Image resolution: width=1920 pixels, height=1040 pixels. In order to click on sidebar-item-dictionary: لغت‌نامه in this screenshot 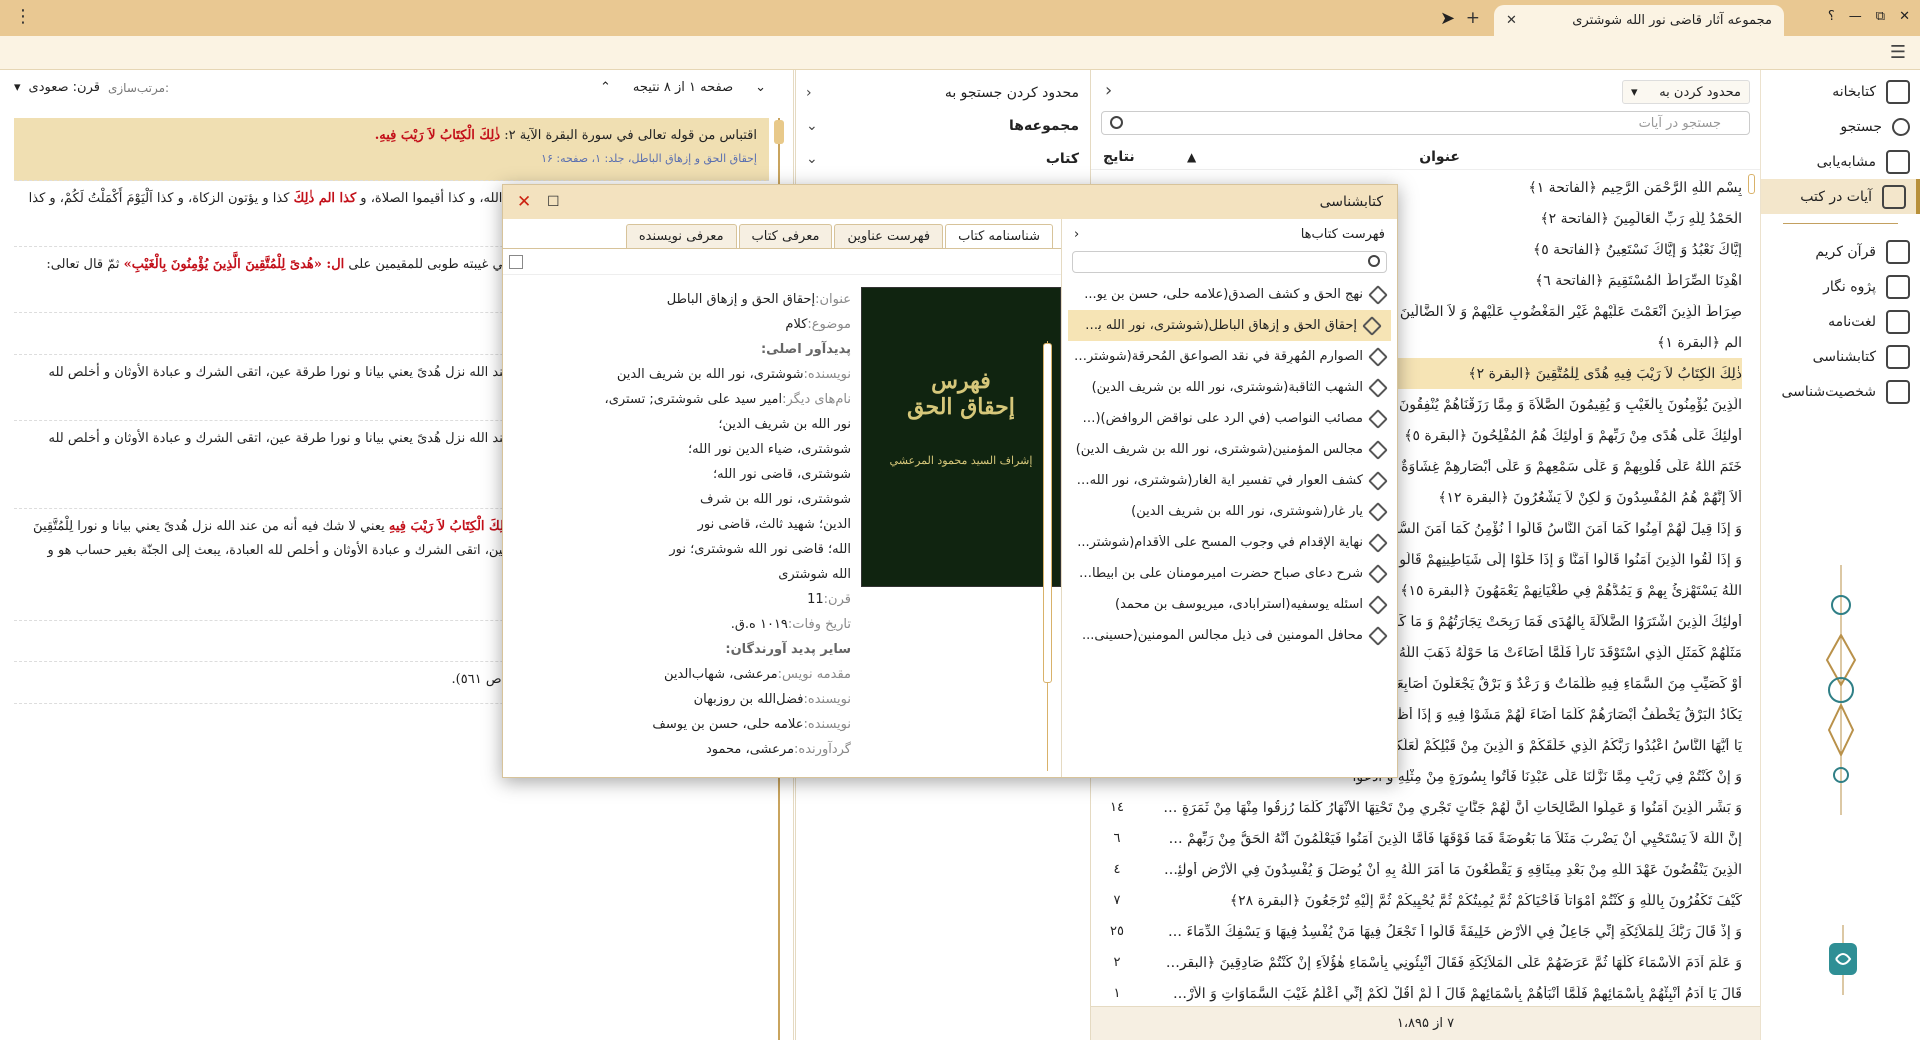, I will do `click(1840, 321)`.